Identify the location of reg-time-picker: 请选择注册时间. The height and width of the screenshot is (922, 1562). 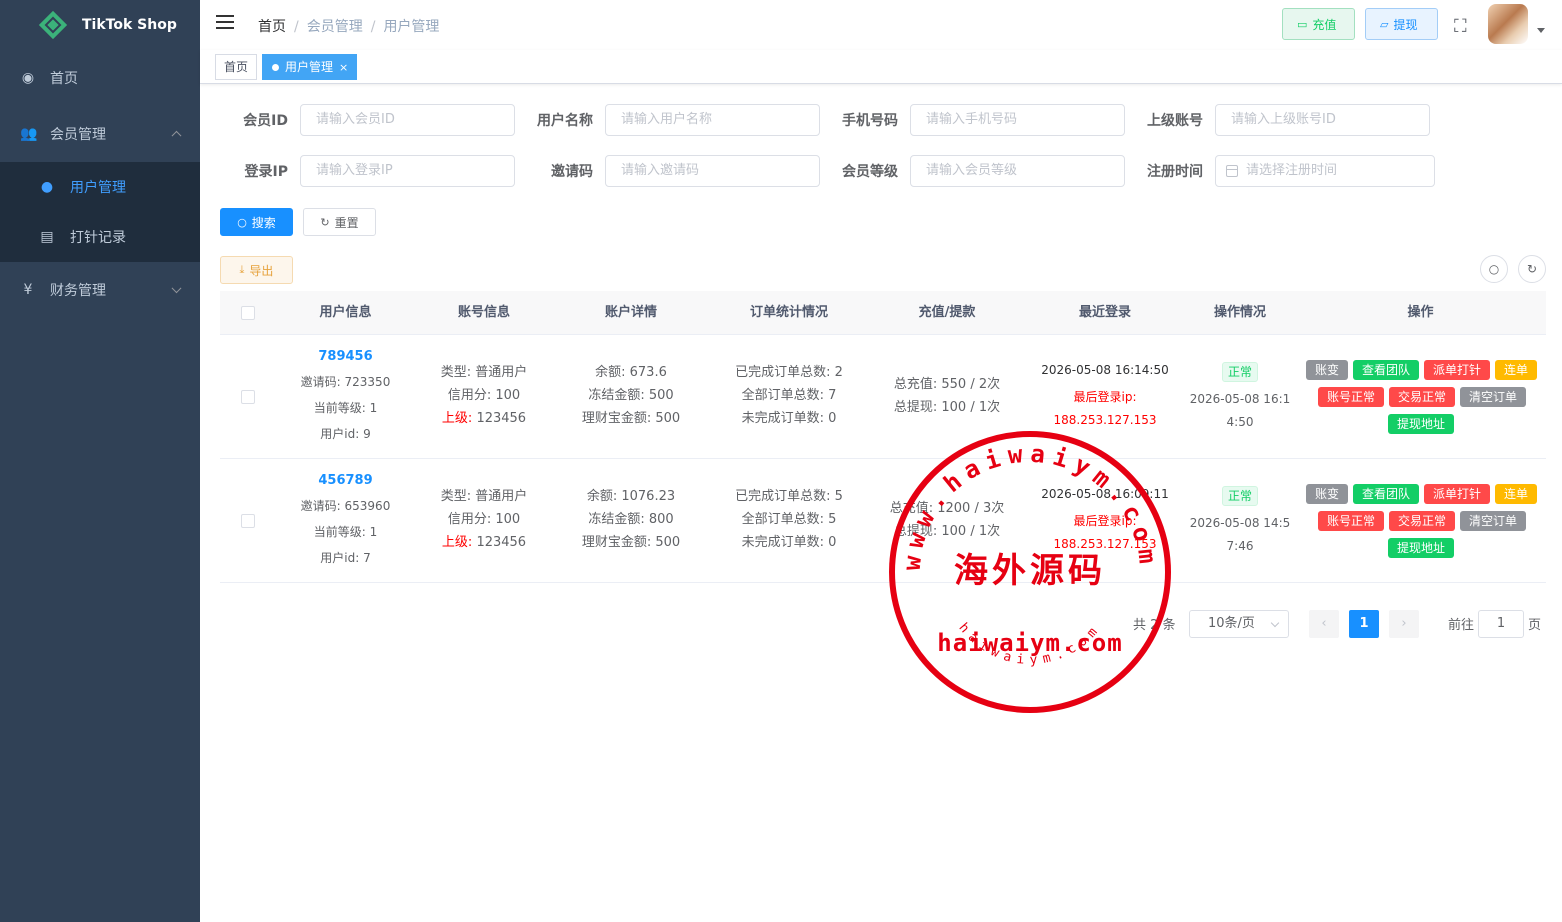
(1325, 171).